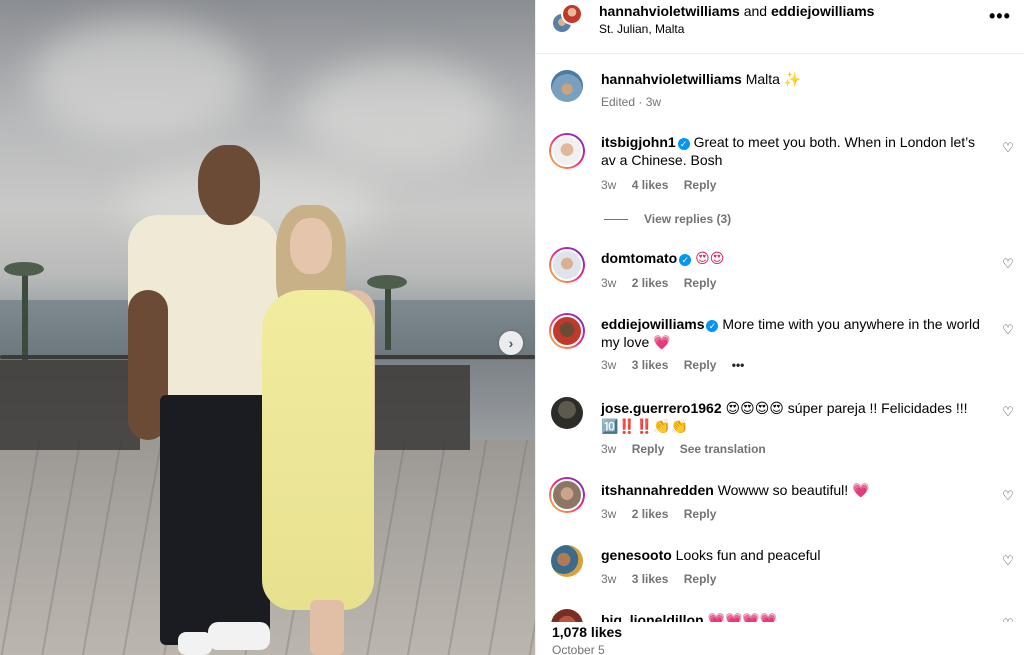  I want to click on man-trousers, so click(215, 520).